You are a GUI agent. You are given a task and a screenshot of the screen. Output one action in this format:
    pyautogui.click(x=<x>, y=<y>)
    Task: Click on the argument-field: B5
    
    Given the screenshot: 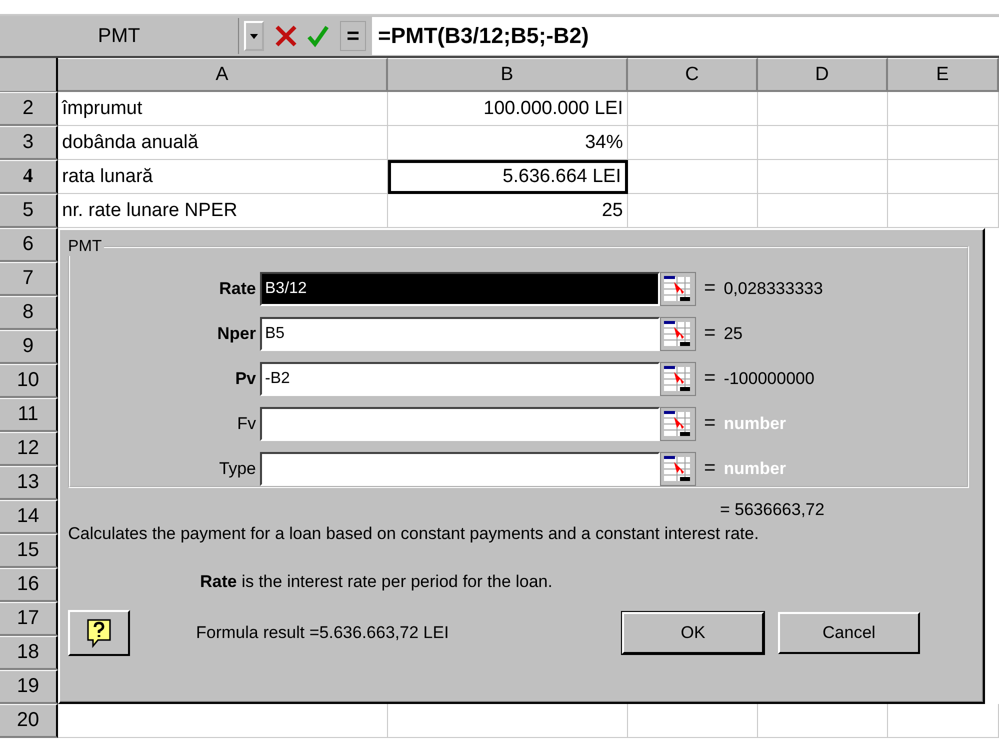 What is the action you would take?
    pyautogui.click(x=460, y=333)
    